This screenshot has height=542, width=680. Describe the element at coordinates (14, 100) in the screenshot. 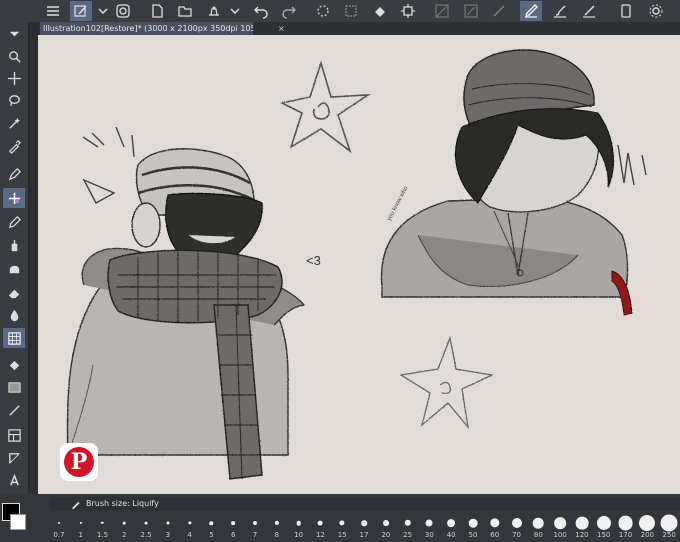

I see `lasso-icon` at that location.